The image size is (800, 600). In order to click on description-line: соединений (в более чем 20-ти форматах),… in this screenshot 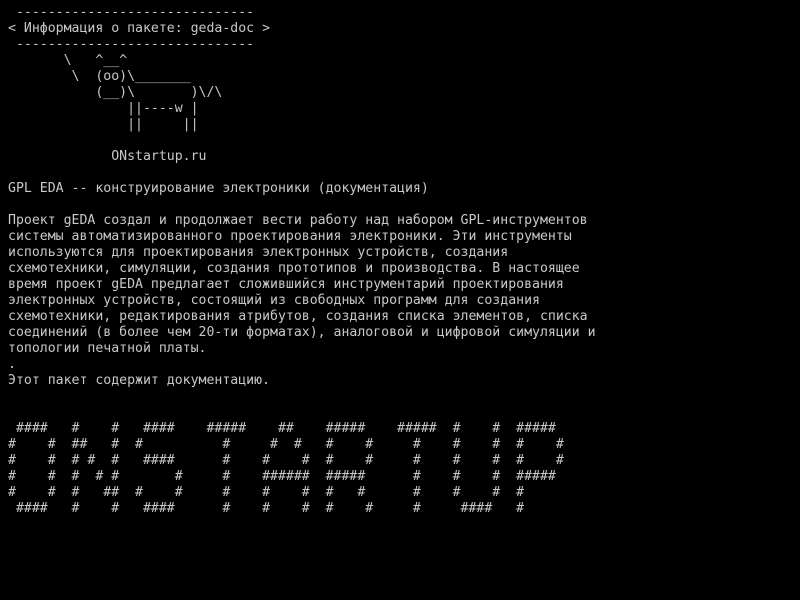, I will do `click(302, 332)`.